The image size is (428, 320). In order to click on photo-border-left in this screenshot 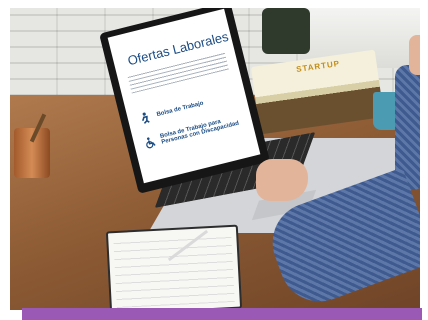, I will do `click(5, 160)`.